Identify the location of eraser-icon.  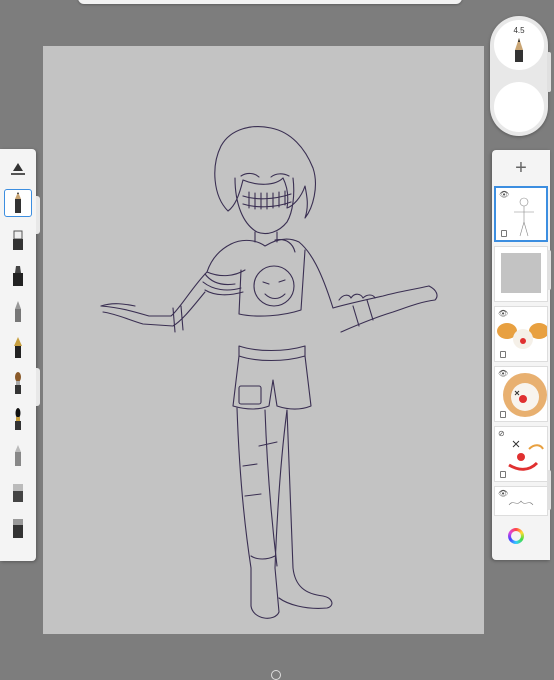
(18, 240).